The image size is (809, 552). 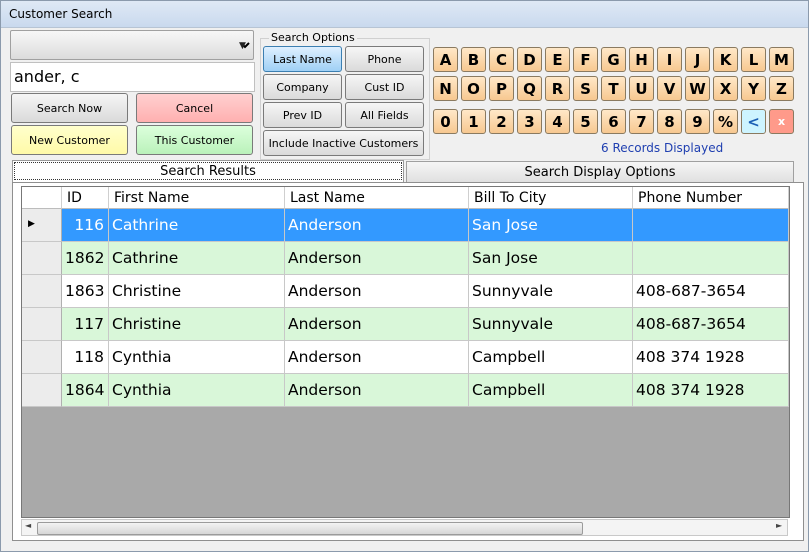 What do you see at coordinates (753, 88) in the screenshot?
I see `key-y: Y` at bounding box center [753, 88].